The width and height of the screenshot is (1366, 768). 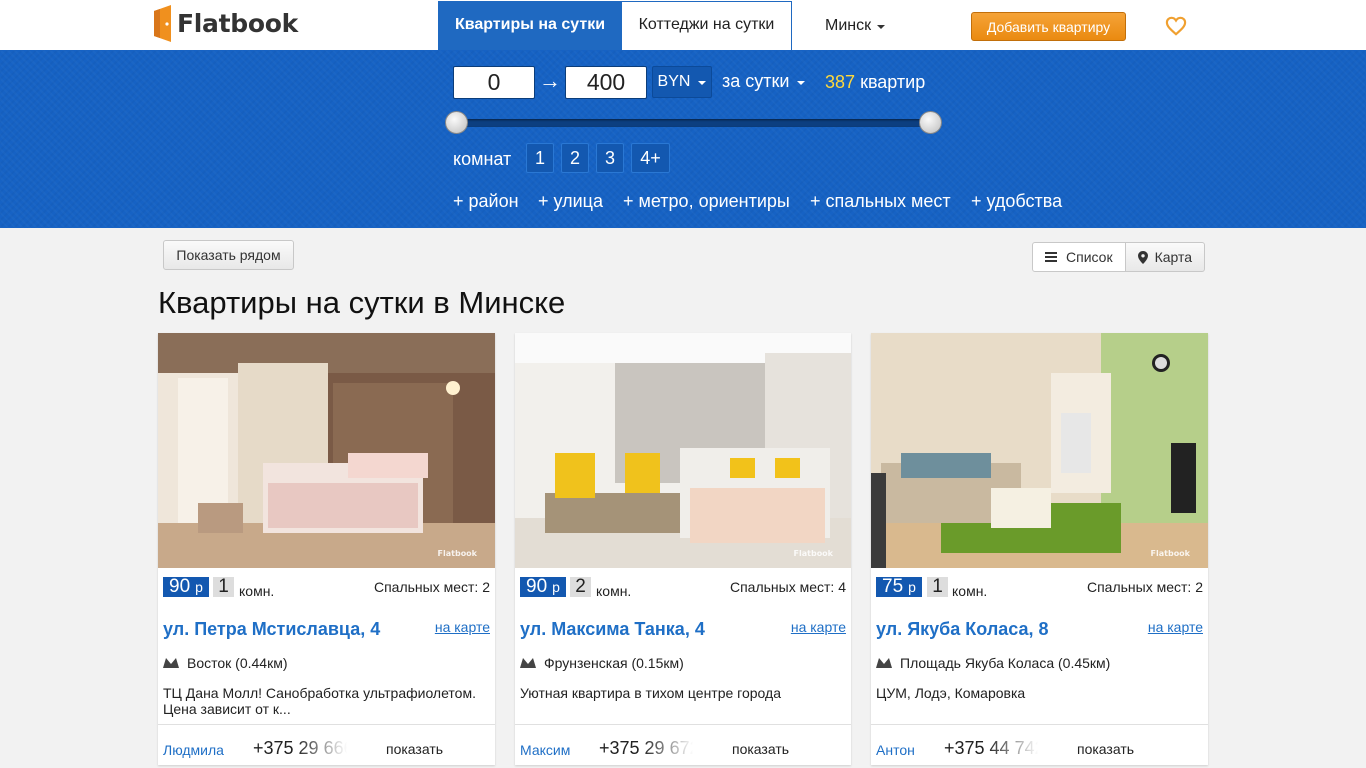 I want to click on tab-cottages: Коттеджи на сутки, so click(x=706, y=25).